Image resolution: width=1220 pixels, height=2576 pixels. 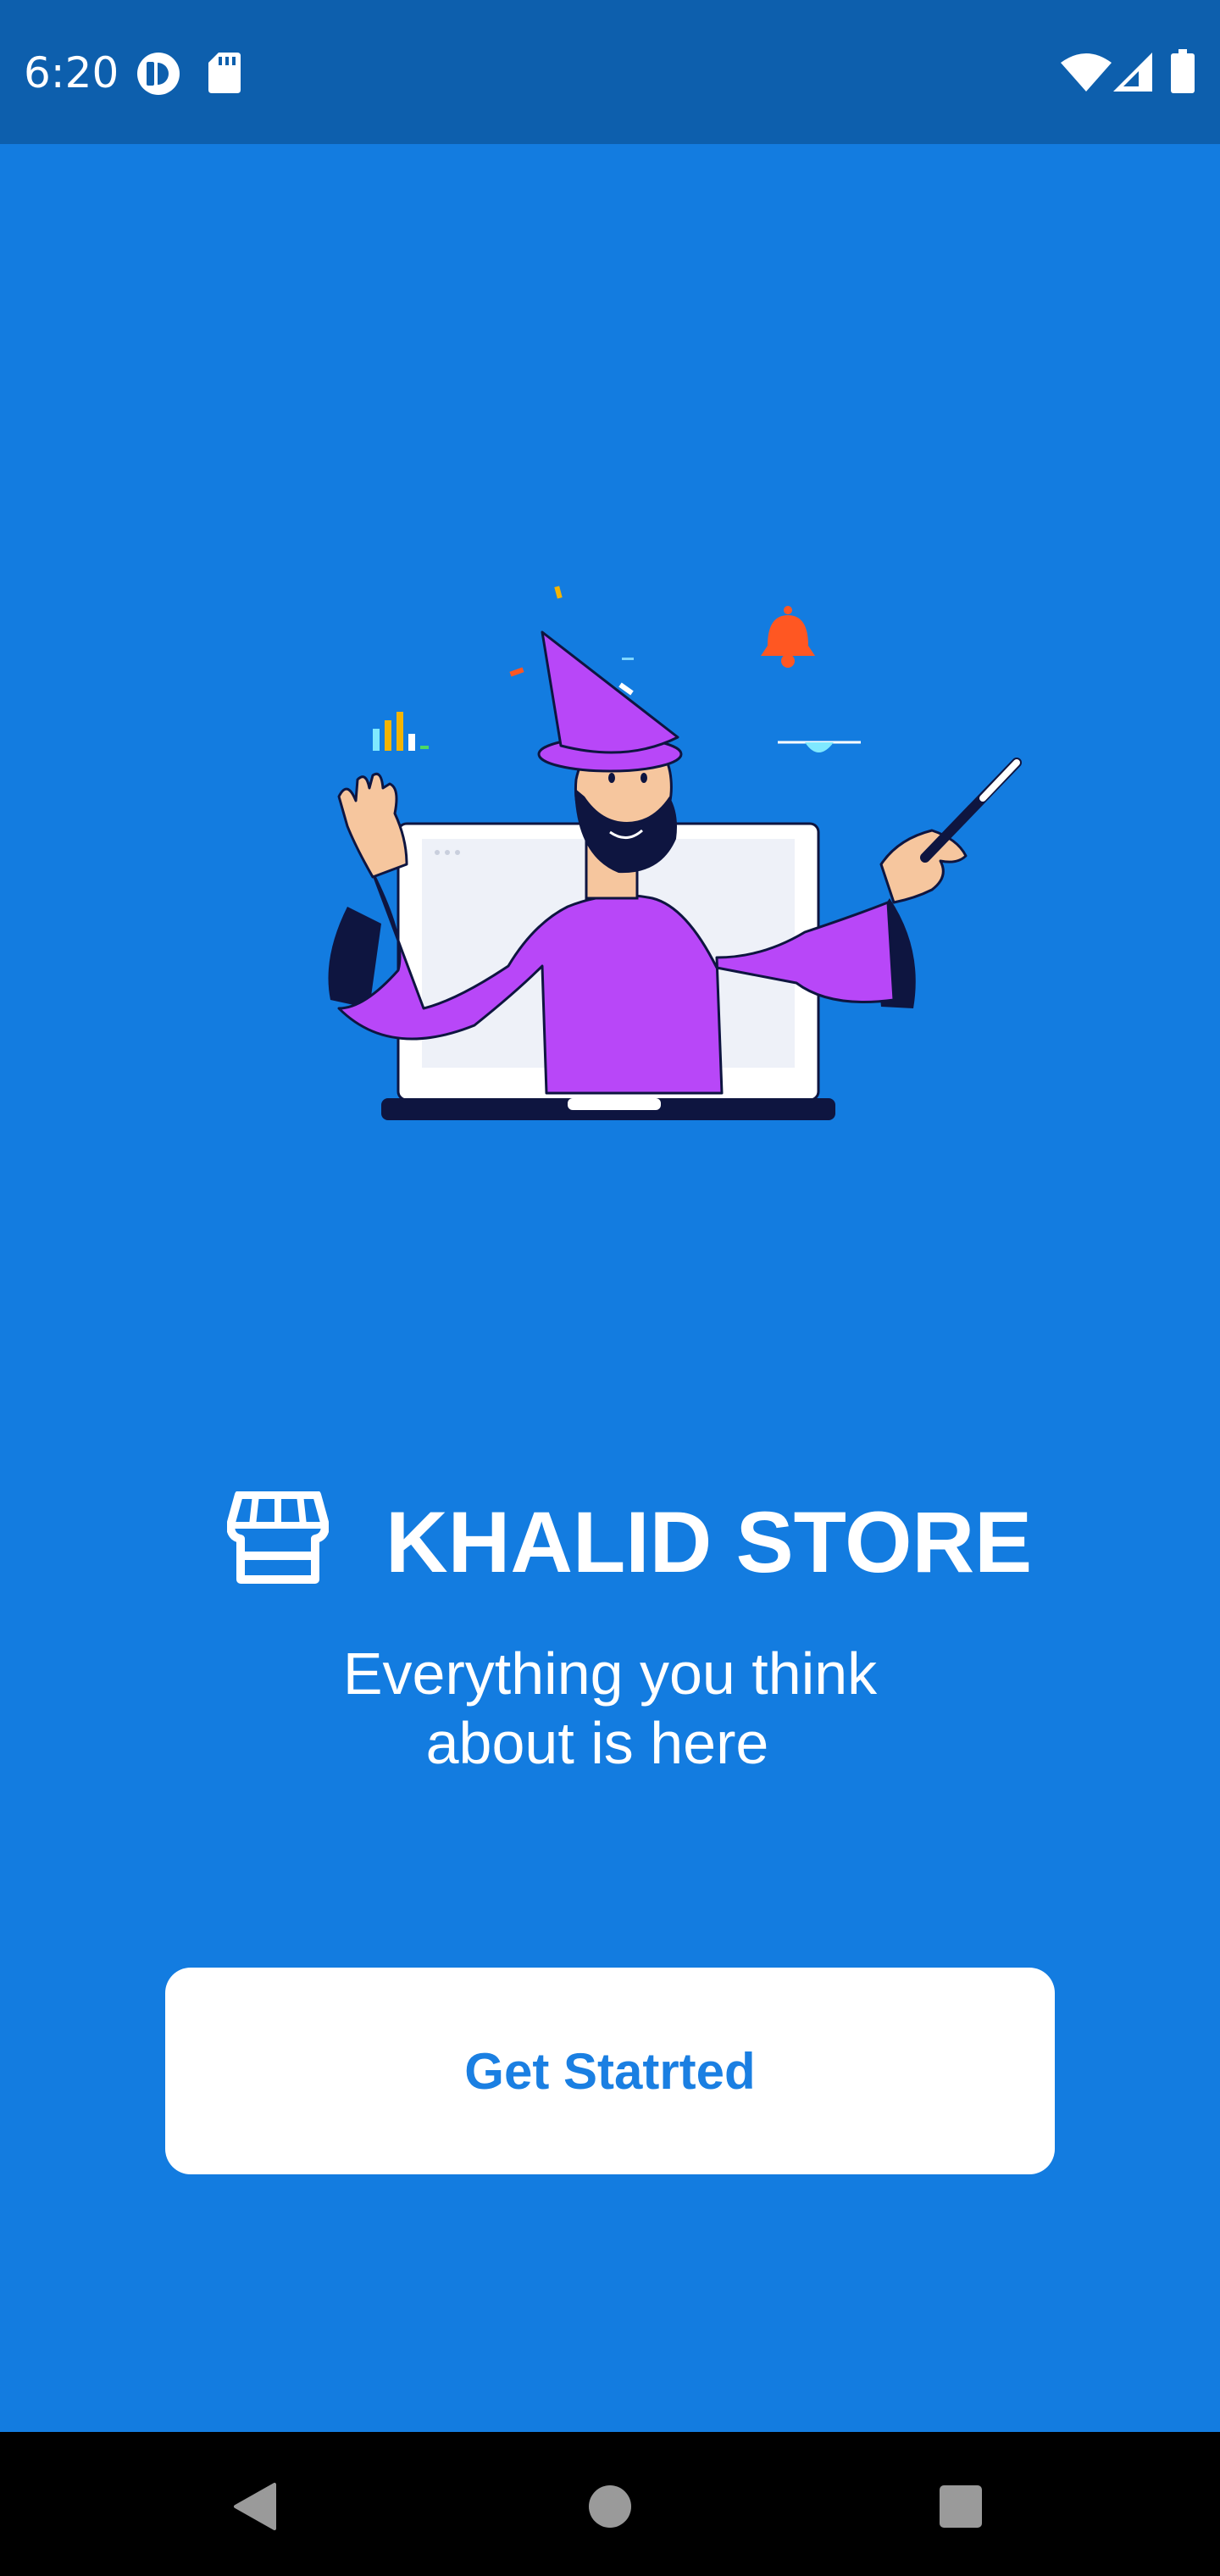 I want to click on wifi-icon, so click(x=1086, y=74).